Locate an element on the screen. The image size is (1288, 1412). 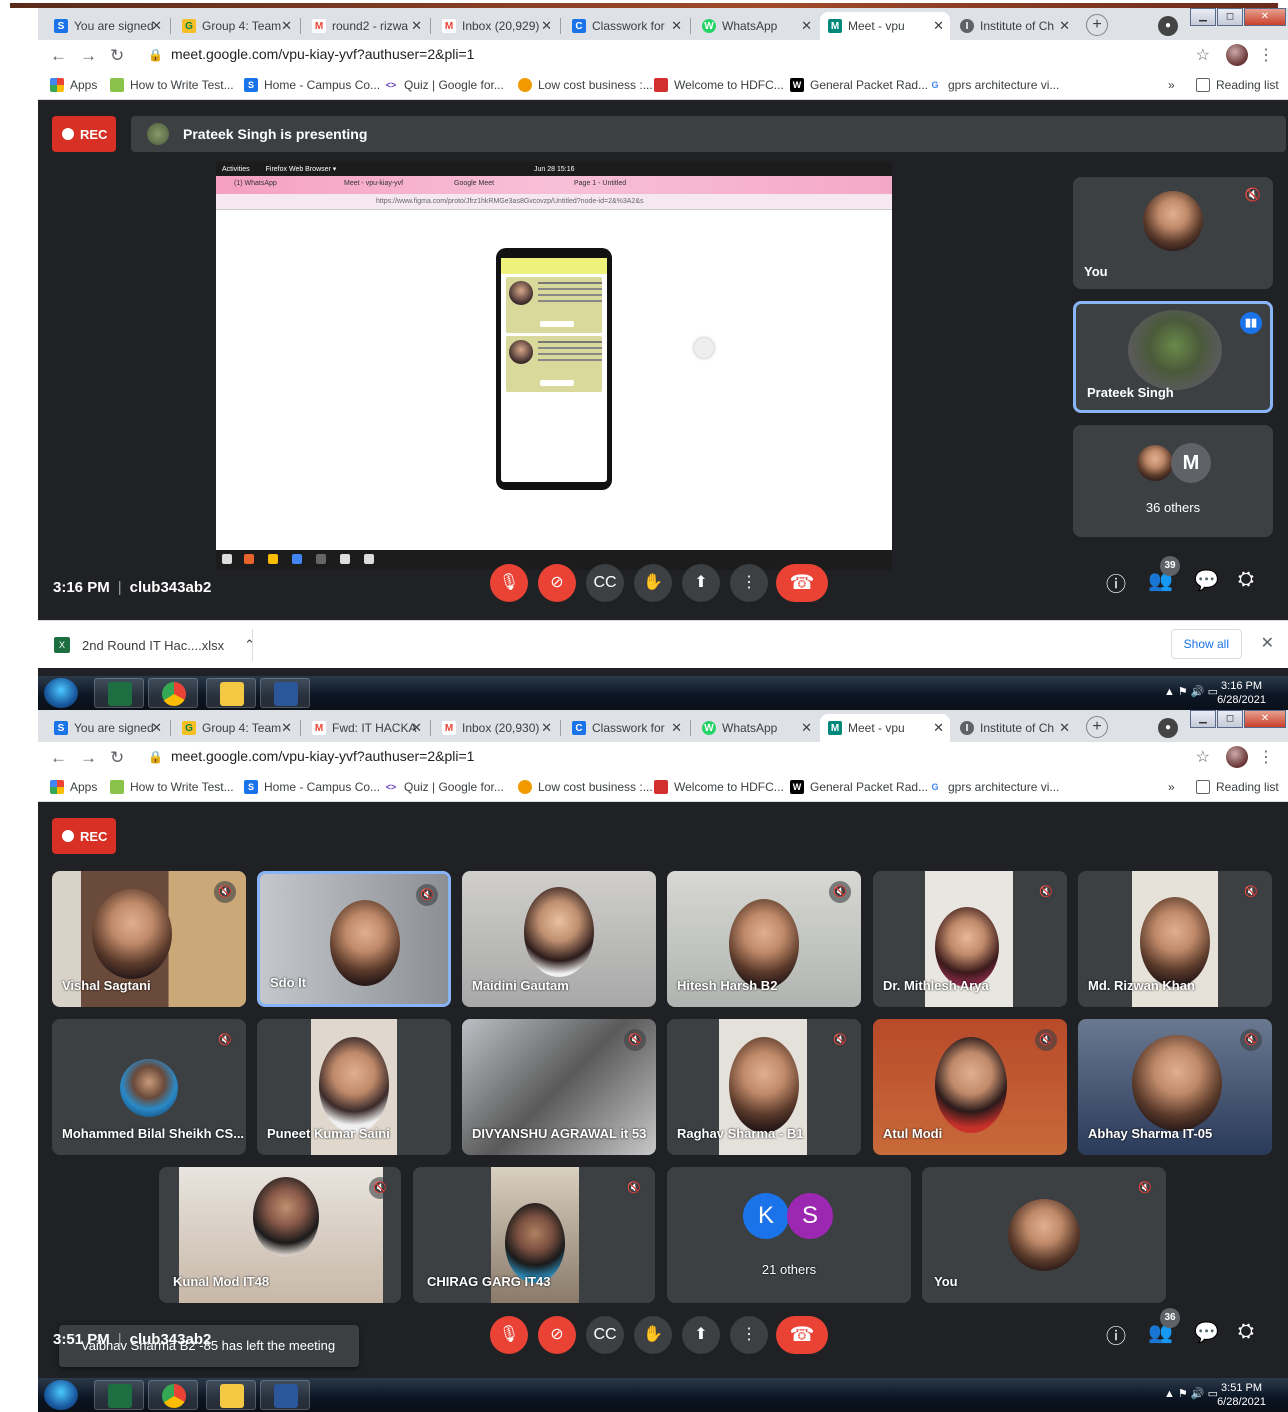
camera-toggle-button: ⊘ is located at coordinates (557, 583).